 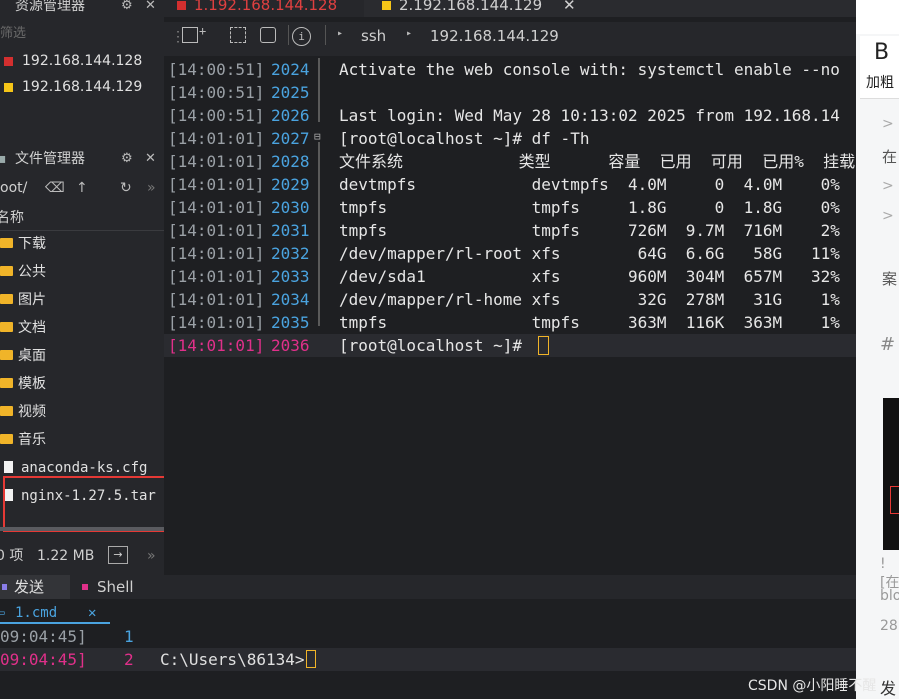 I want to click on duplicate-icon, so click(x=268, y=35).